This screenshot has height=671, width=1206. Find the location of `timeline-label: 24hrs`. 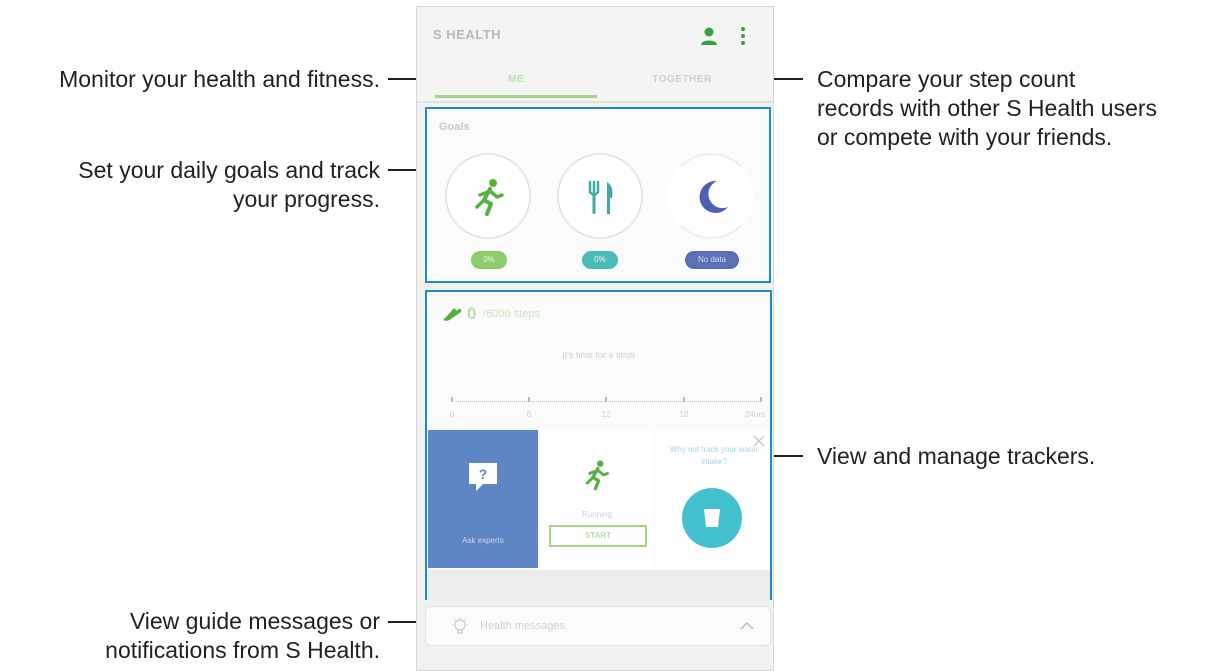

timeline-label: 24hrs is located at coordinates (754, 414).